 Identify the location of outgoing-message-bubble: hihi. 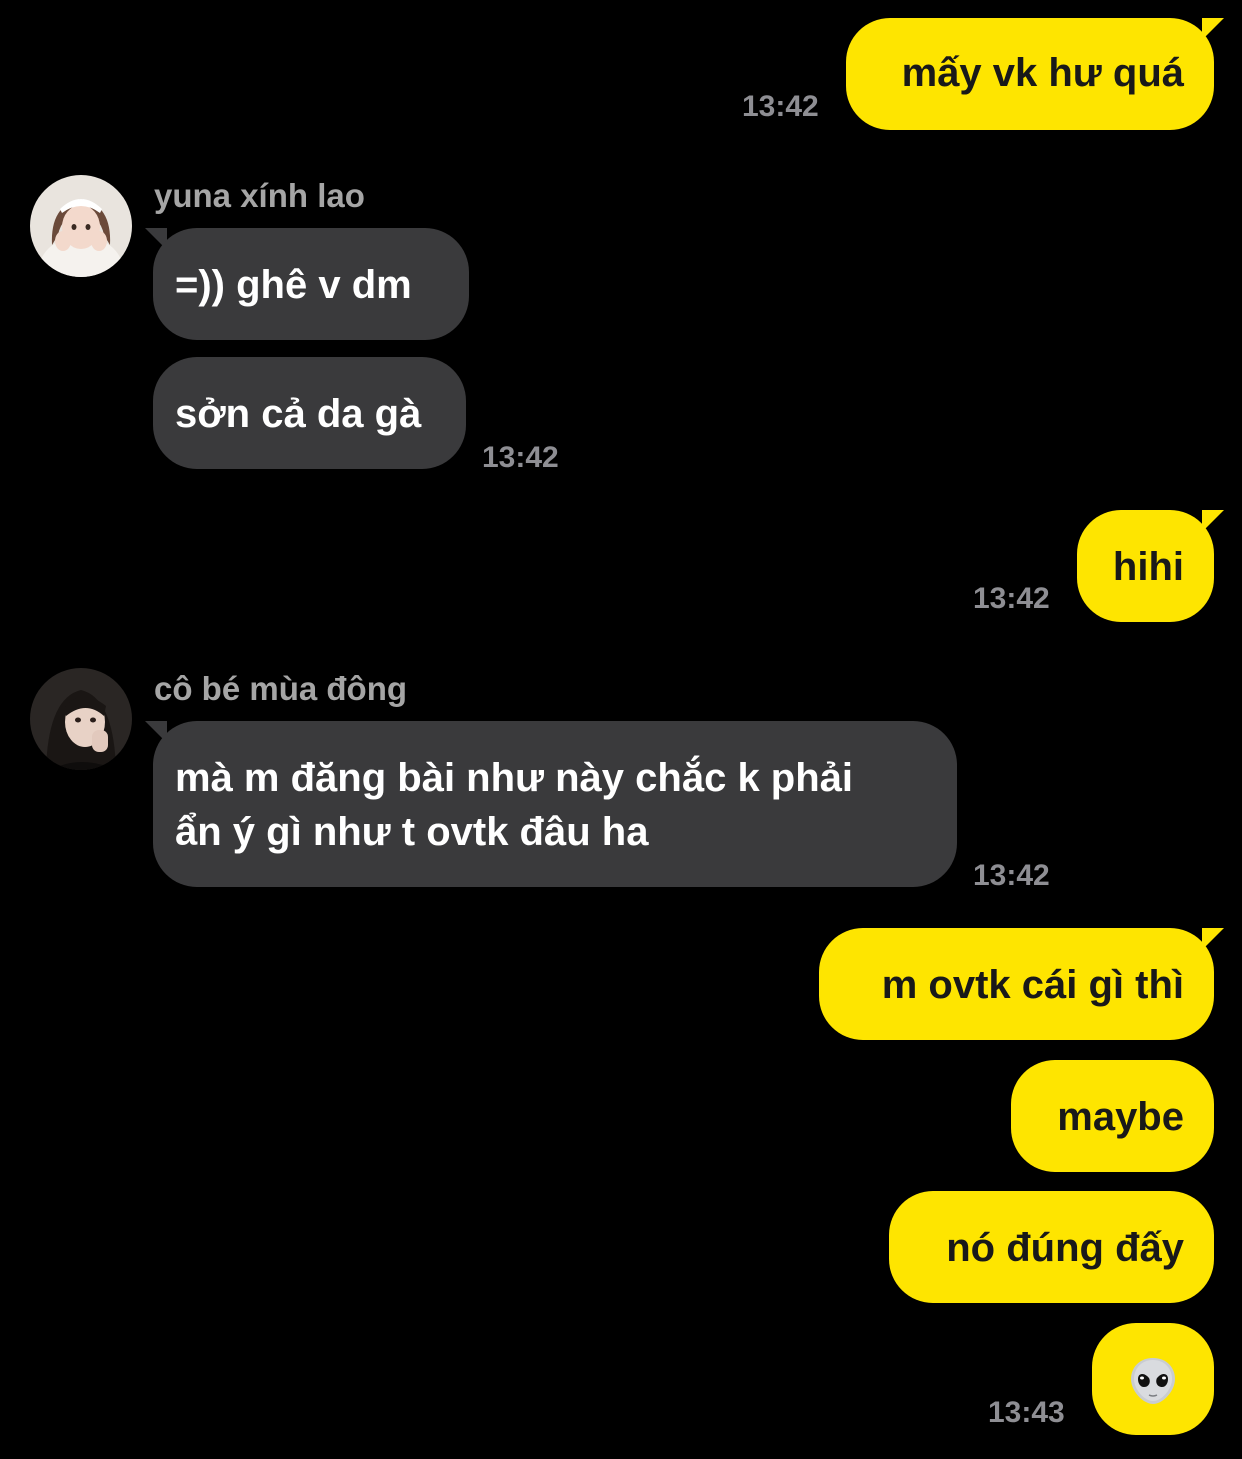
(1145, 566).